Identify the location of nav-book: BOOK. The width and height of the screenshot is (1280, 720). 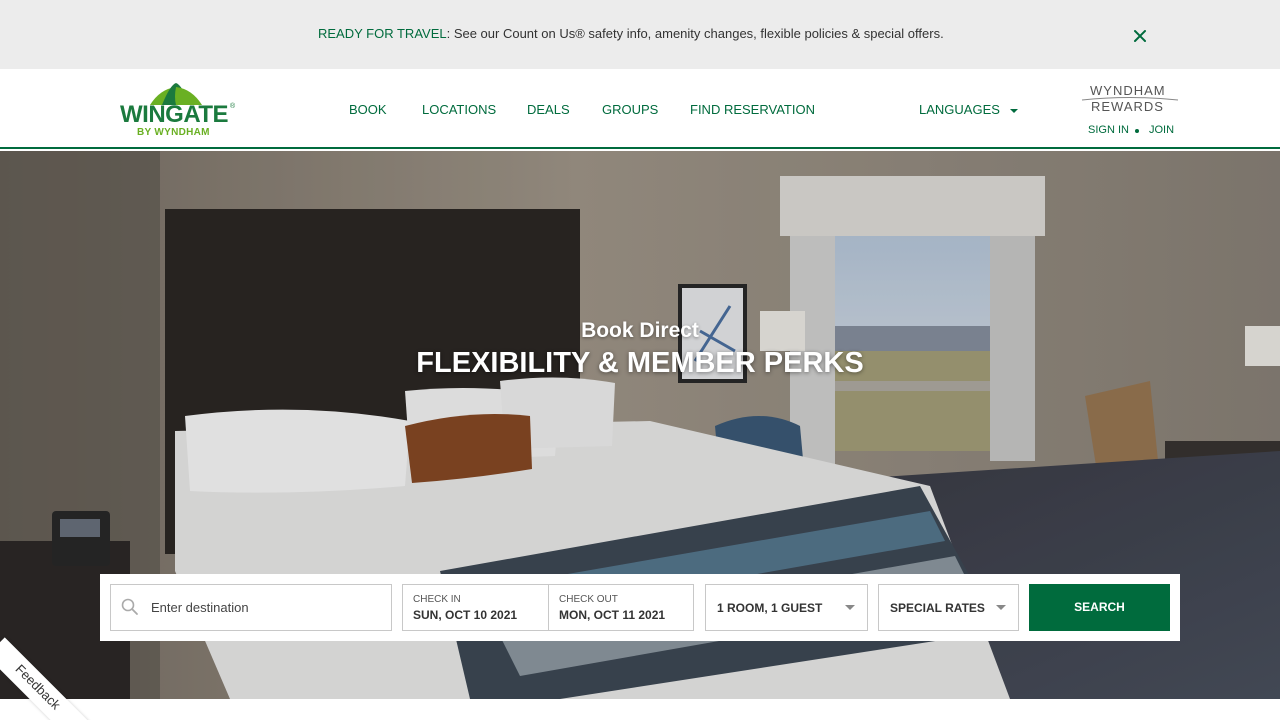
(368, 109).